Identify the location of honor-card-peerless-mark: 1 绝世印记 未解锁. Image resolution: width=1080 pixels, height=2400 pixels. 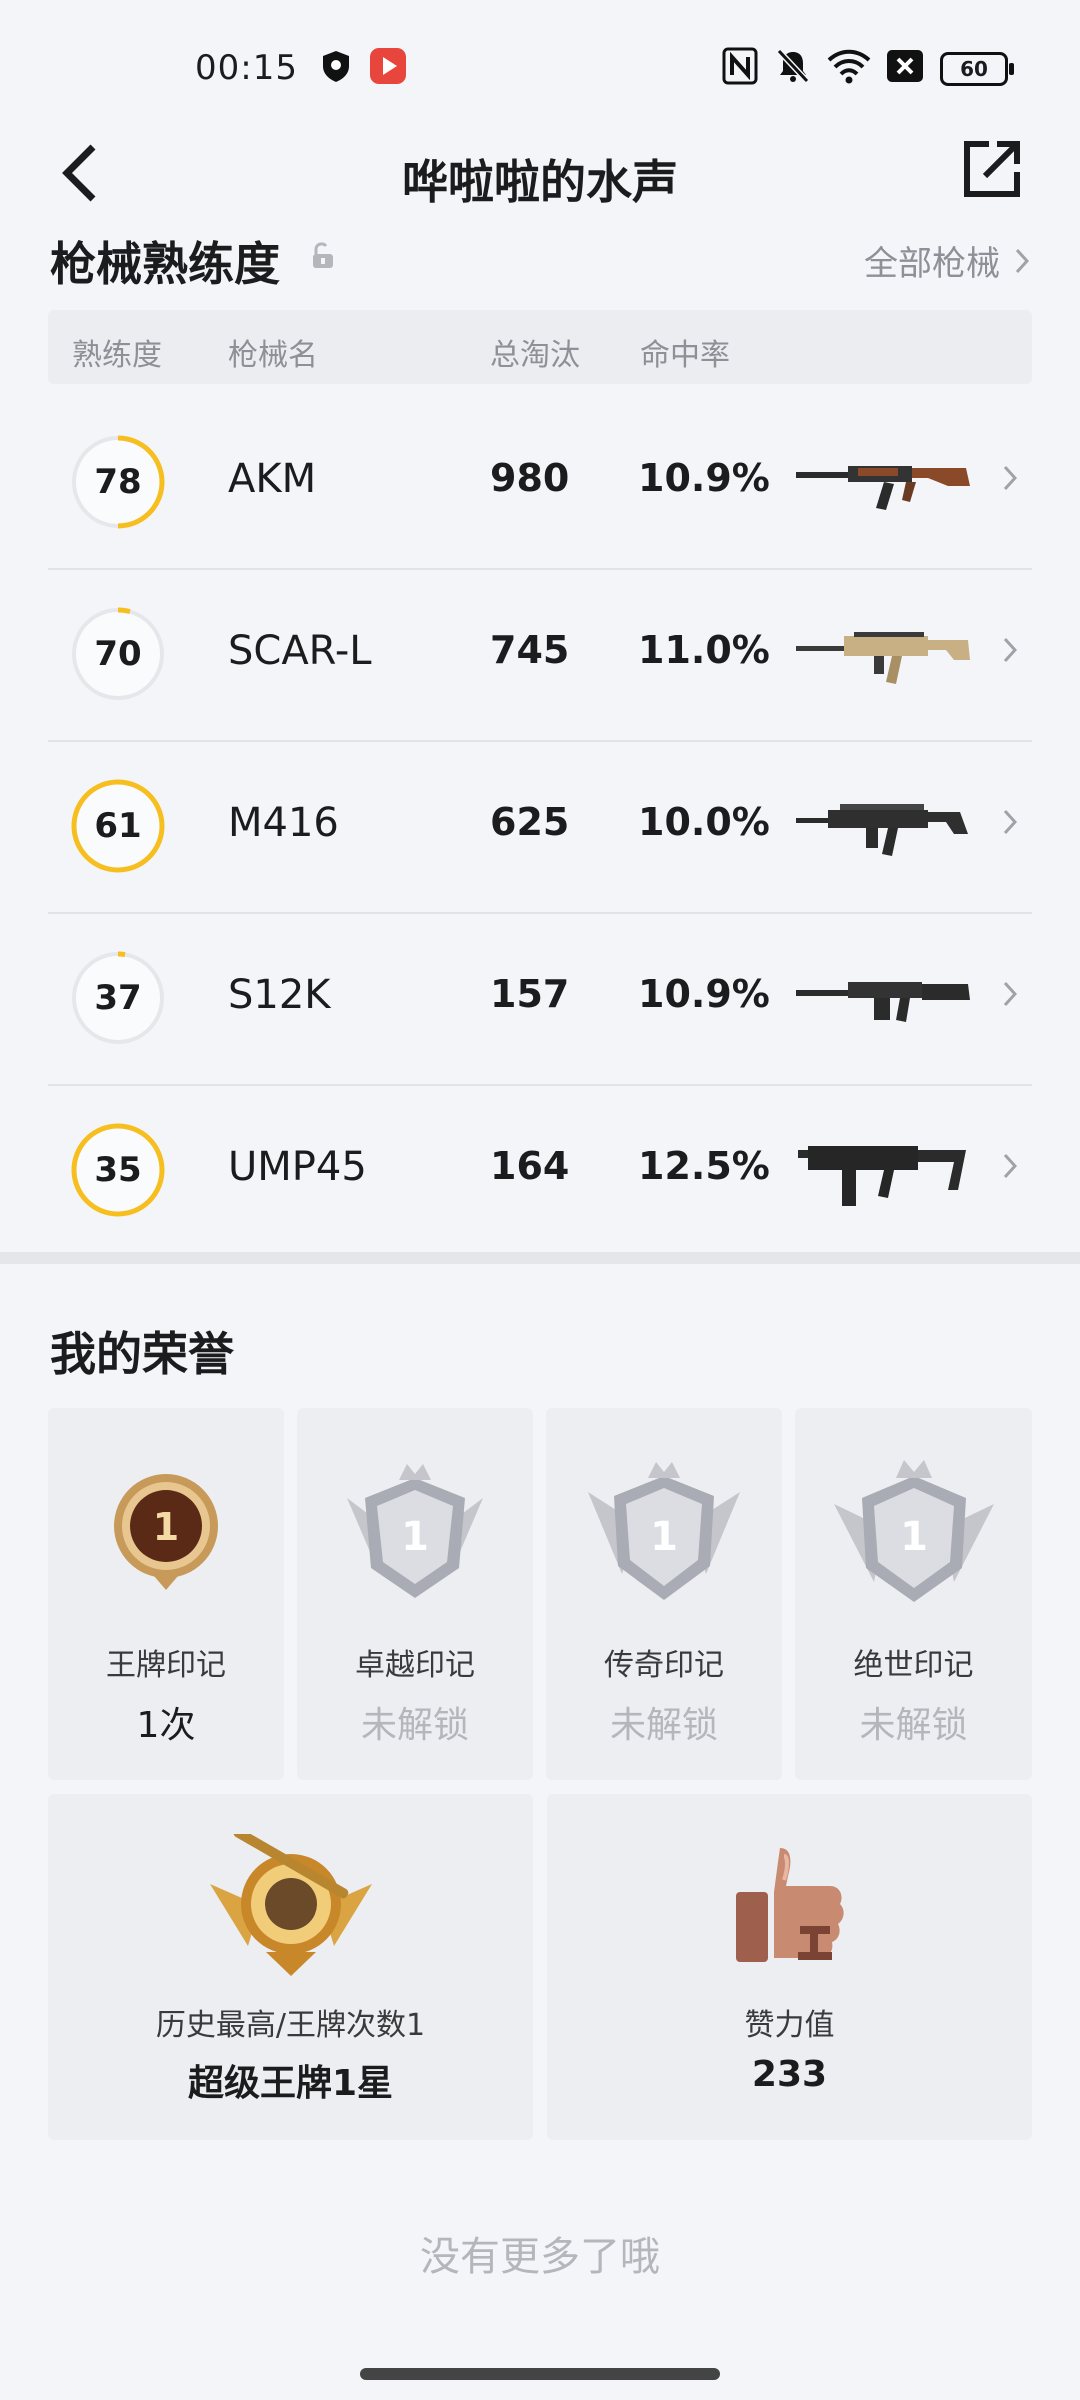
(913, 1594).